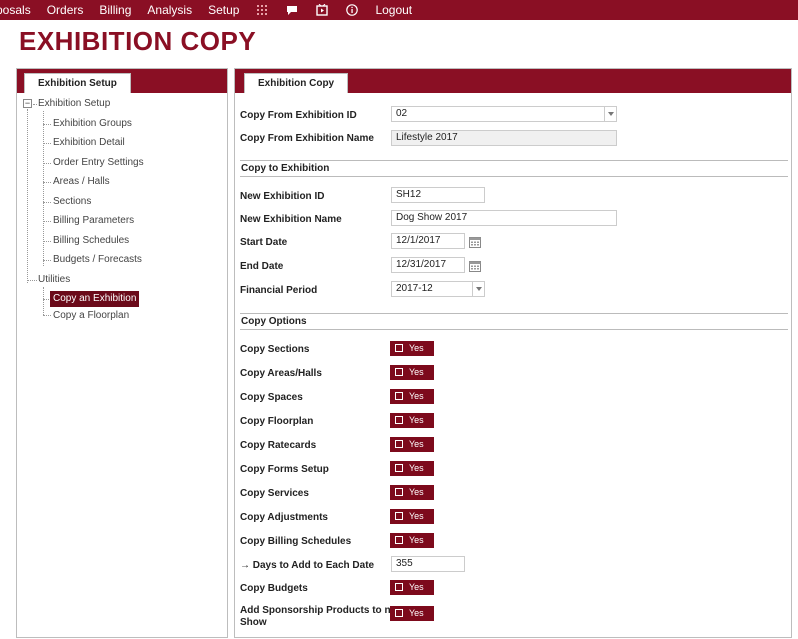 Image resolution: width=798 pixels, height=639 pixels. I want to click on start-date-label: Start Date, so click(264, 242).